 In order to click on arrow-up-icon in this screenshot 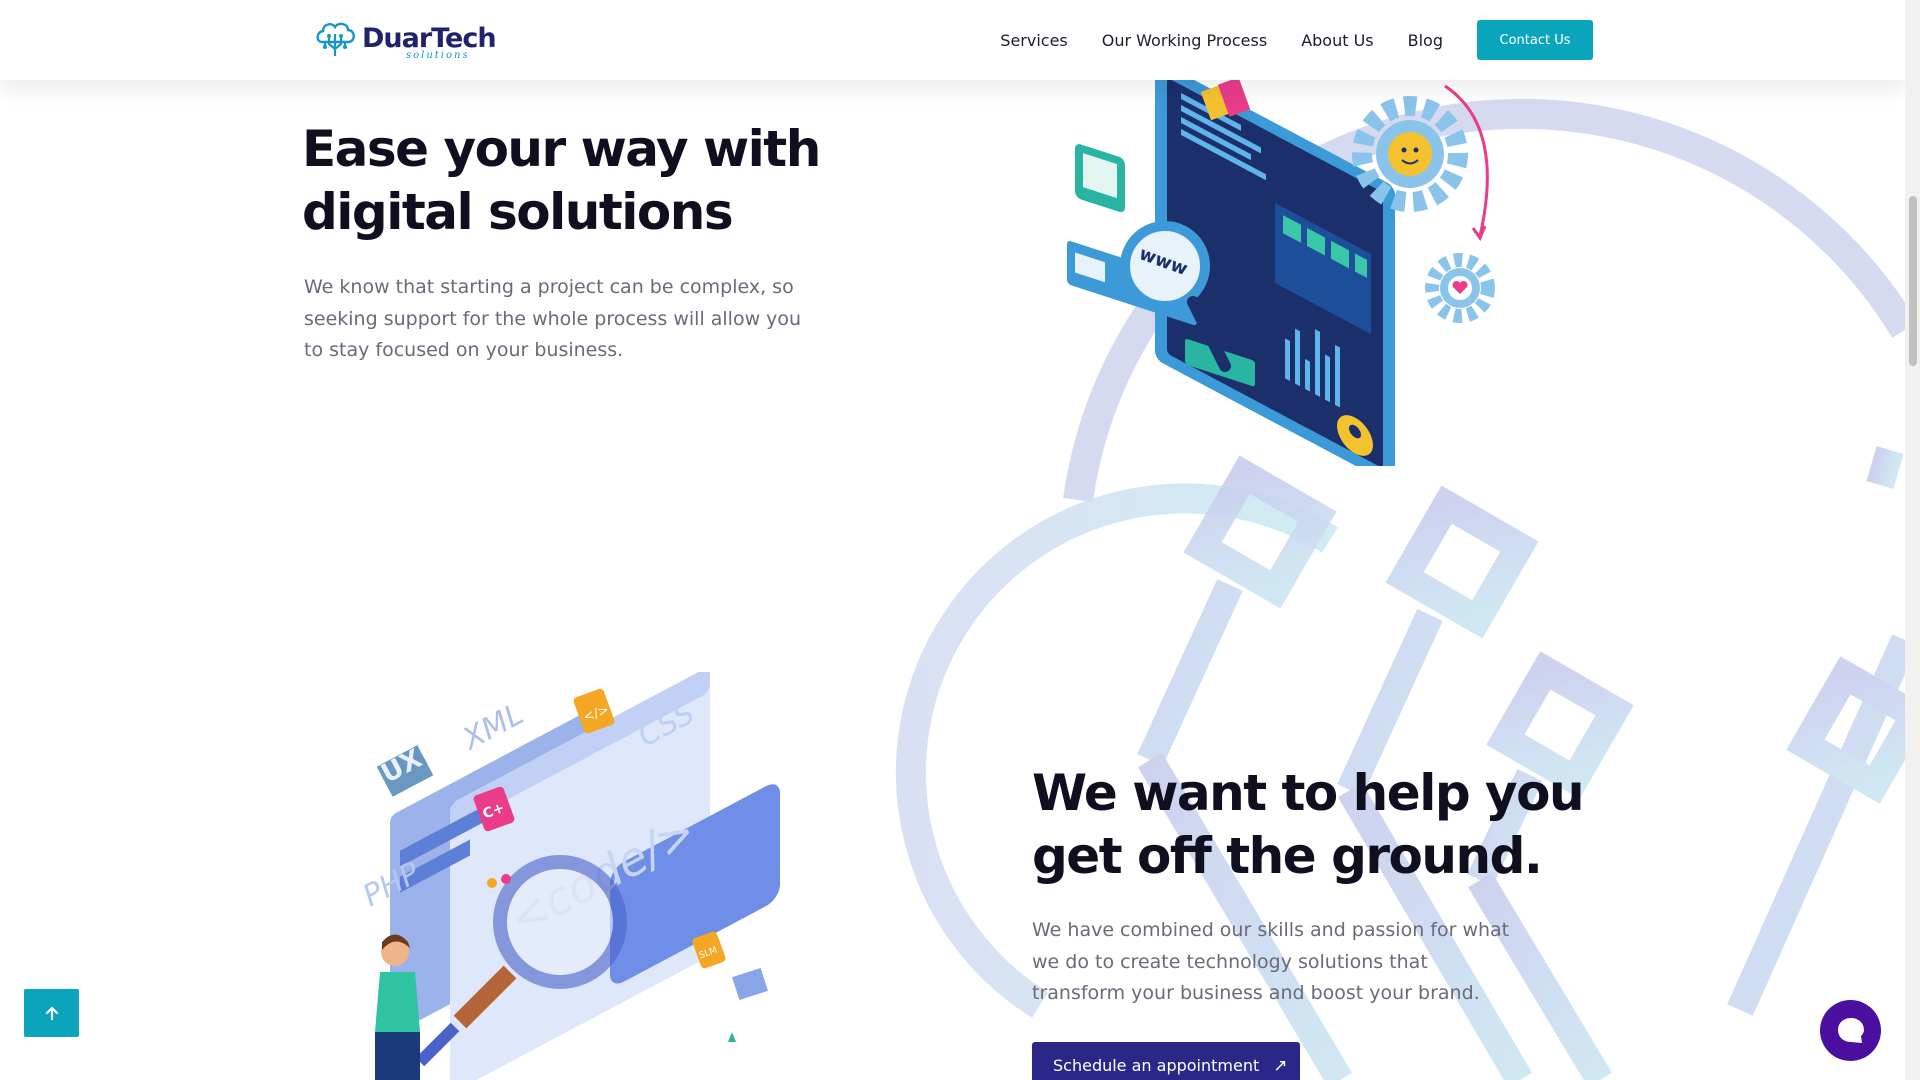, I will do `click(51, 1013)`.